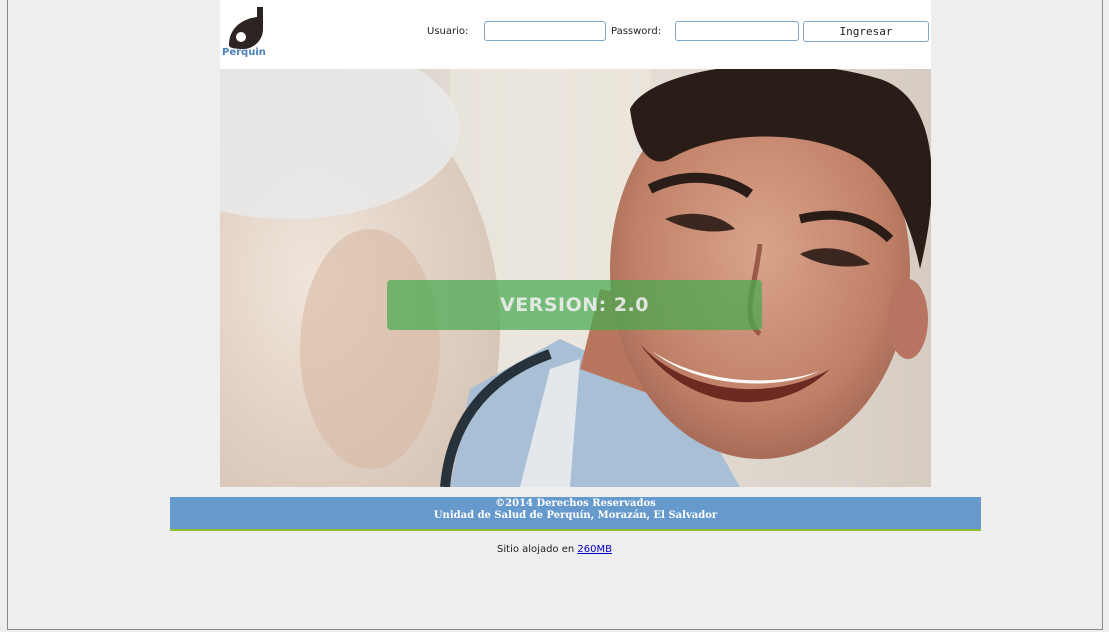  Describe the element at coordinates (866, 31) in the screenshot. I see `ingresar-button: Ingresar` at that location.